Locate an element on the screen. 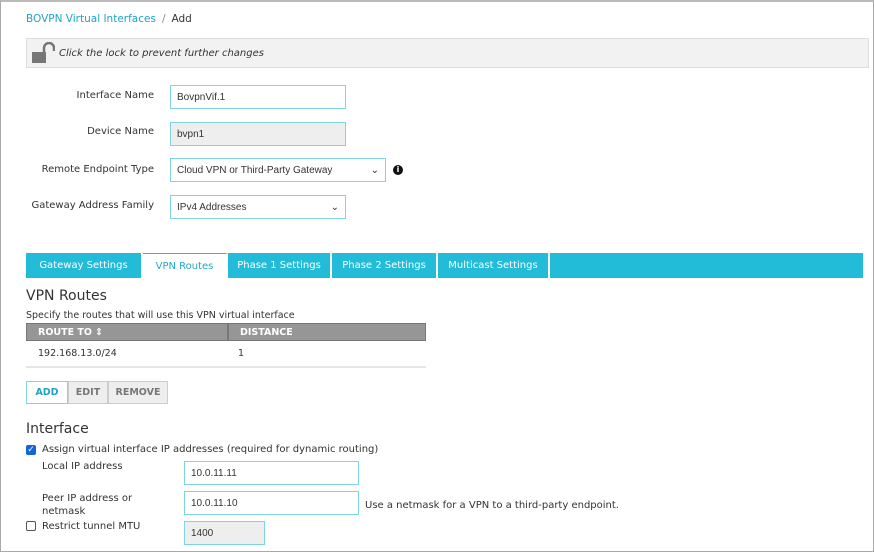 The image size is (874, 552). gateway-address-family-label: Gateway Address Family is located at coordinates (92, 205).